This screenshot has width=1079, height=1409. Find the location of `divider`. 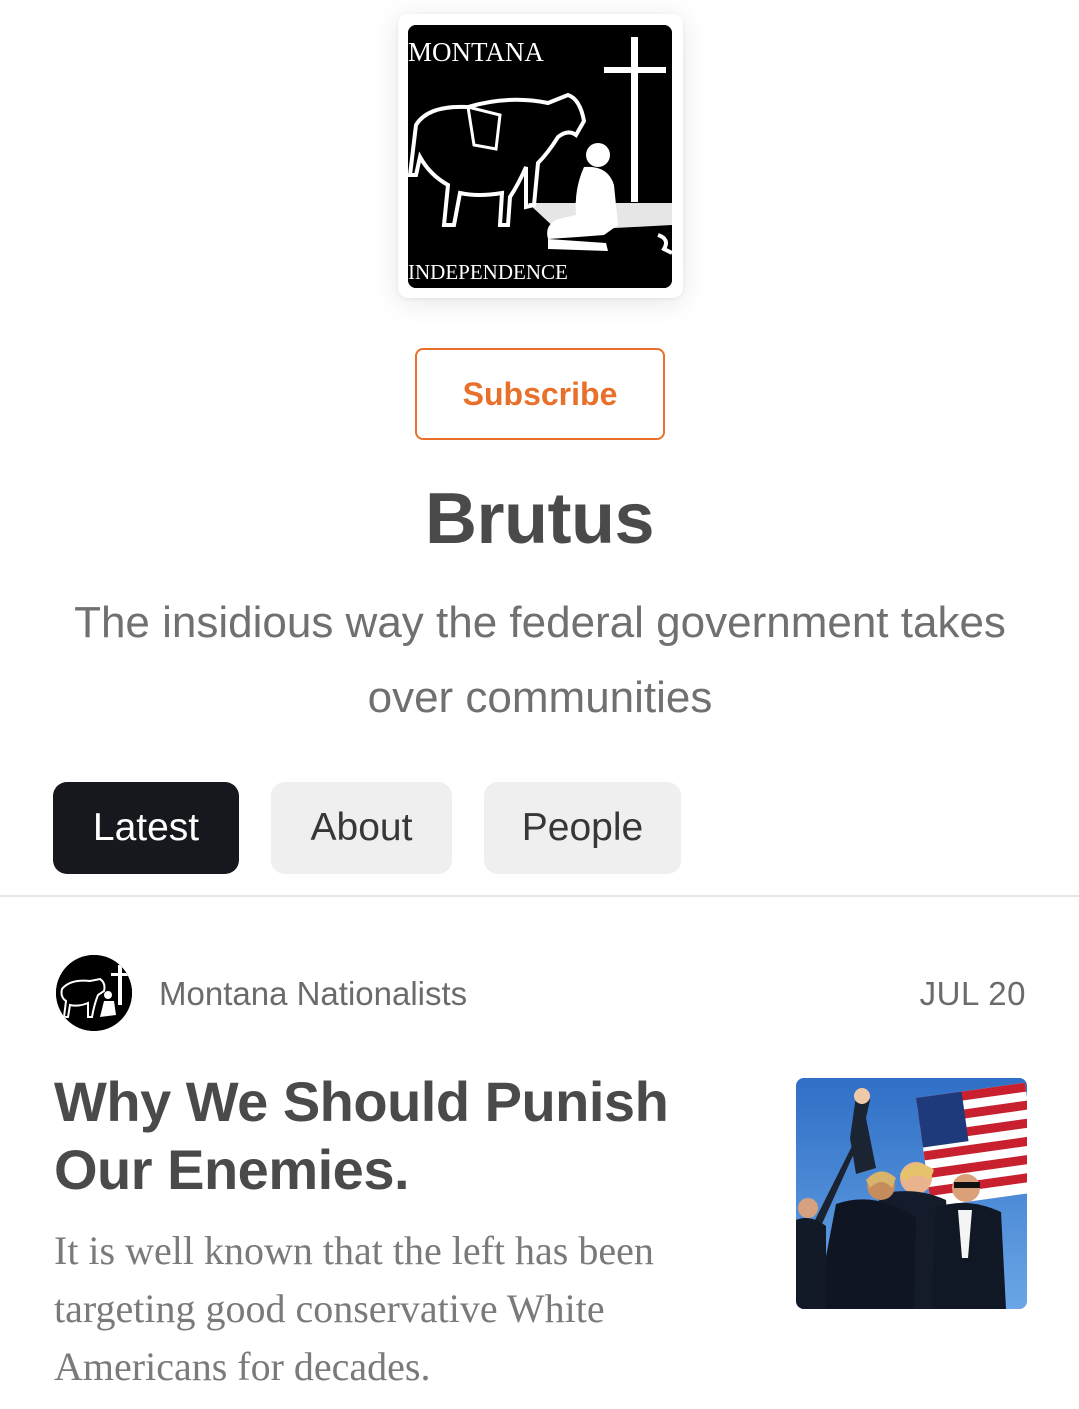

divider is located at coordinates (539, 896).